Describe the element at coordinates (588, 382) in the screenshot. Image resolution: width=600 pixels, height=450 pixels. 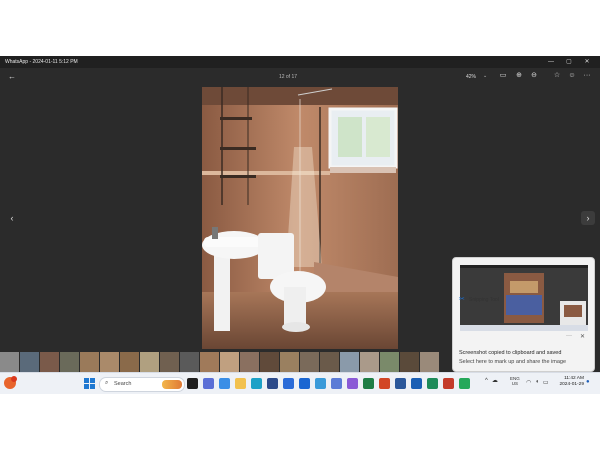
I see `bell-icon: ●` at that location.